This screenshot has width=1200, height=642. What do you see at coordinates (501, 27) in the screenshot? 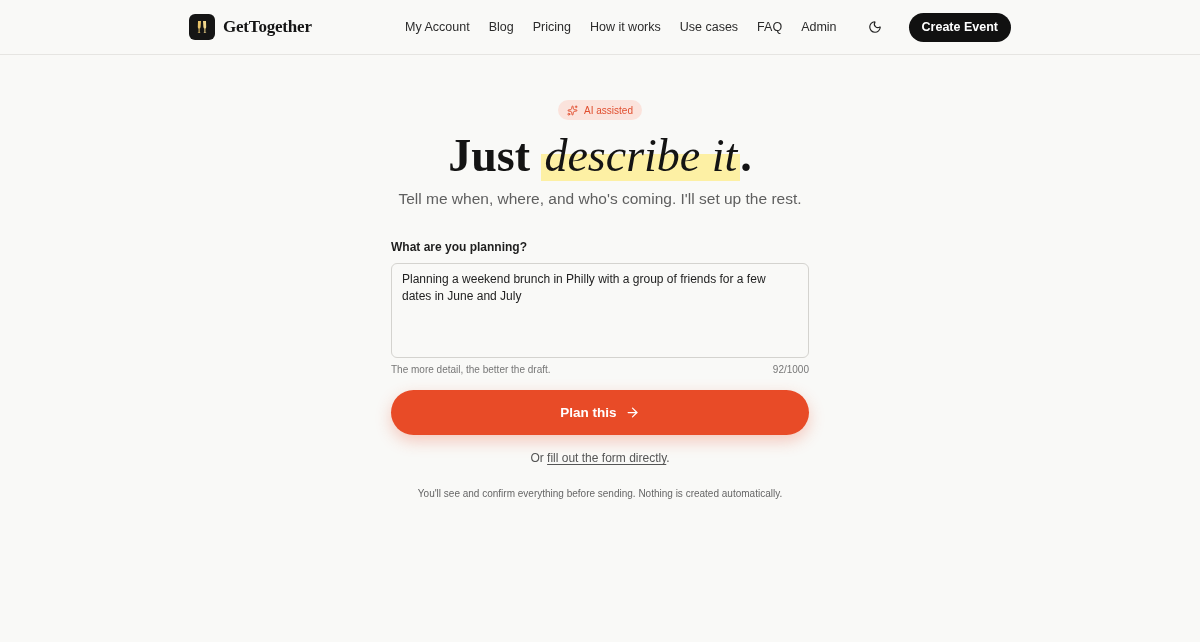
I see `nav-link: Blog` at bounding box center [501, 27].